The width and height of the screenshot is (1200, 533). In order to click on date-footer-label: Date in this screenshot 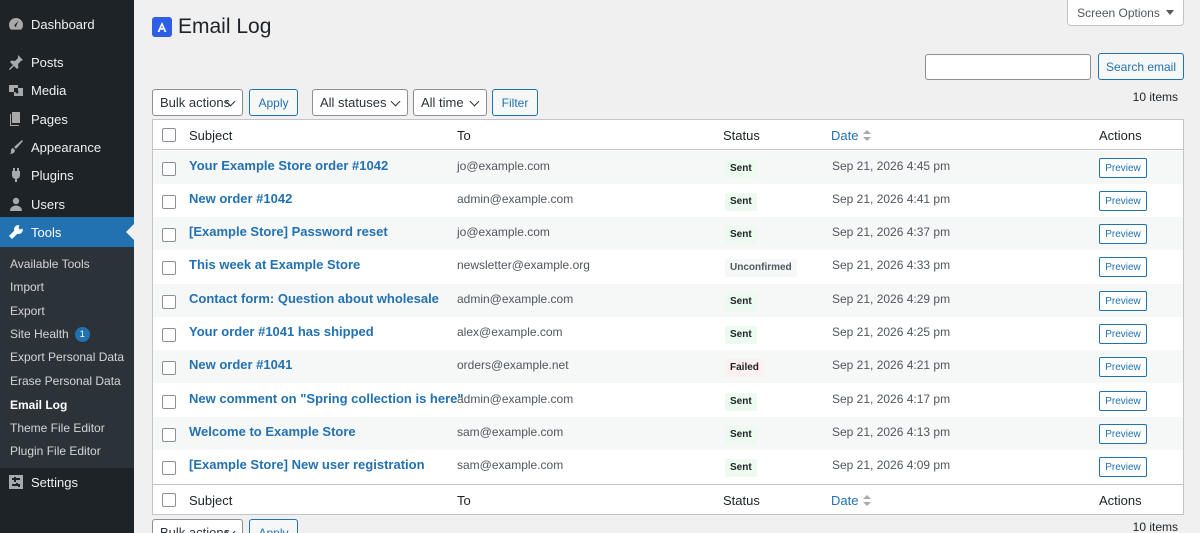, I will do `click(845, 500)`.